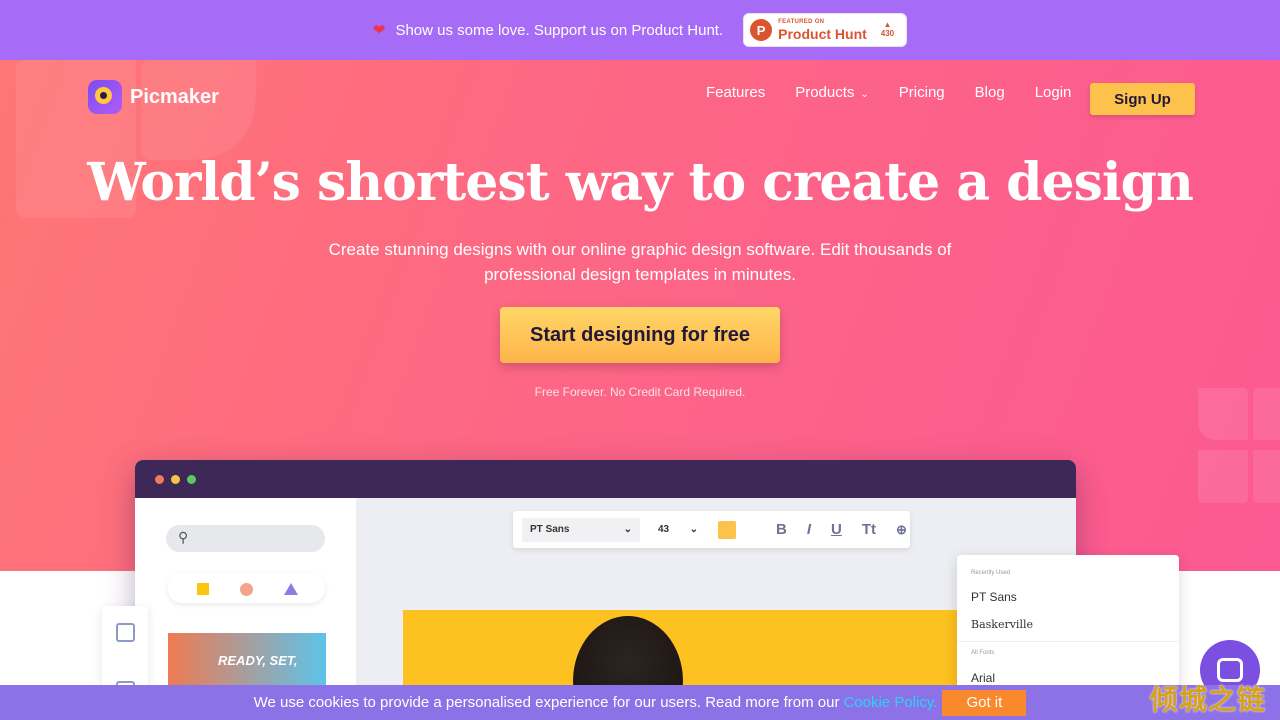 The width and height of the screenshot is (1280, 720). I want to click on product-hunt-logo-icon: P, so click(761, 30).